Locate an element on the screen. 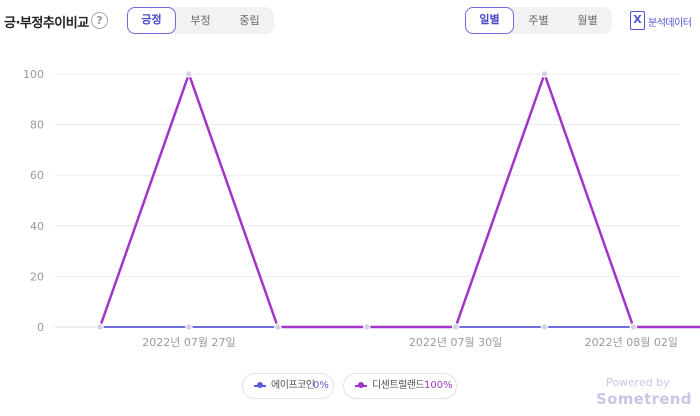  legend-item-decentraland: 디센트럴랜드 100% is located at coordinates (400, 386).